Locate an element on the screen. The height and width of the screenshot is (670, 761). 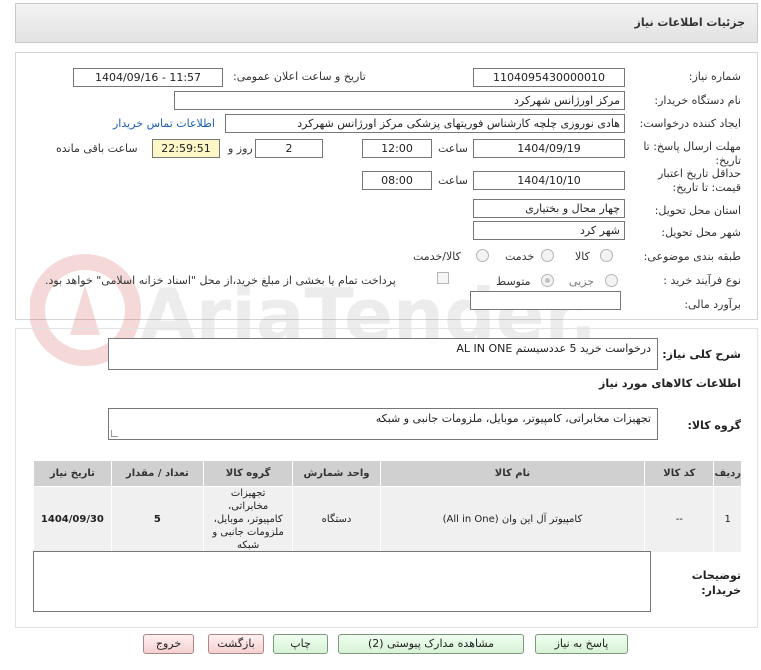
col-header-qty: تعداد / مقدار is located at coordinates (157, 473).